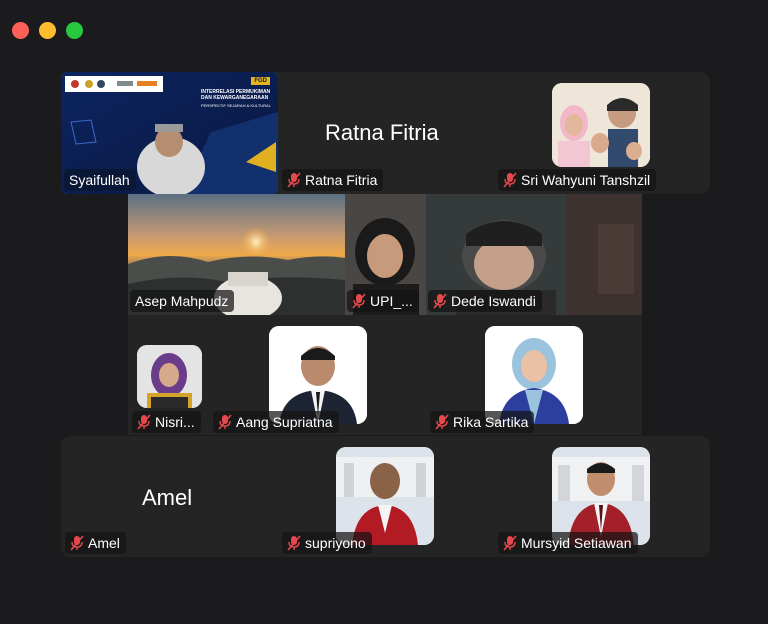 The width and height of the screenshot is (768, 624). I want to click on participant-tile-ratna: Ratna Fitria Ratna Fitria, so click(385, 133).